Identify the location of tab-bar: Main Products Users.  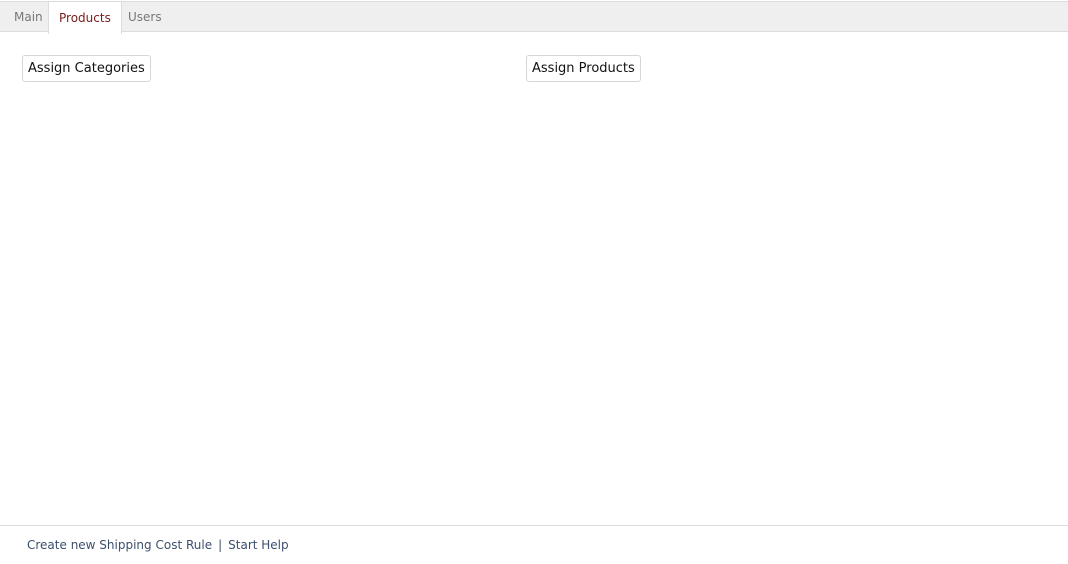
(534, 17).